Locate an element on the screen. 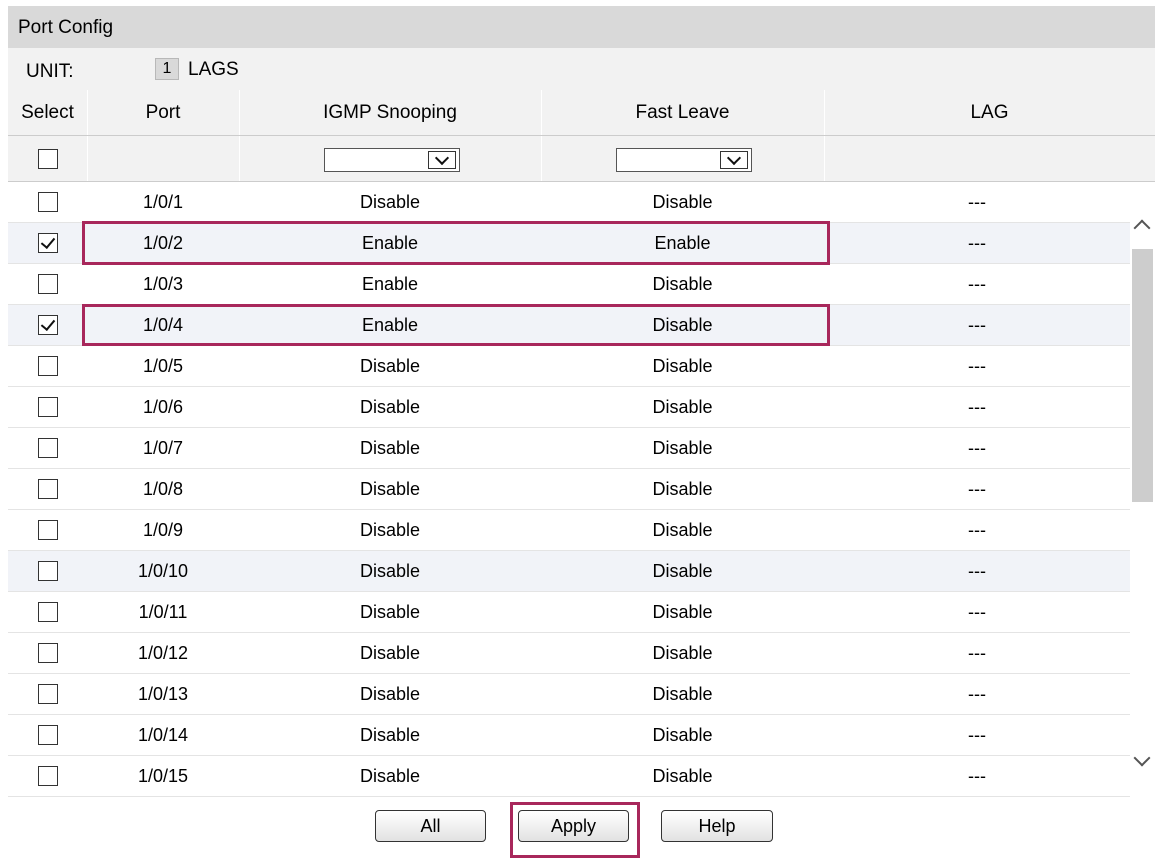  igmp-snooping-select is located at coordinates (392, 160).